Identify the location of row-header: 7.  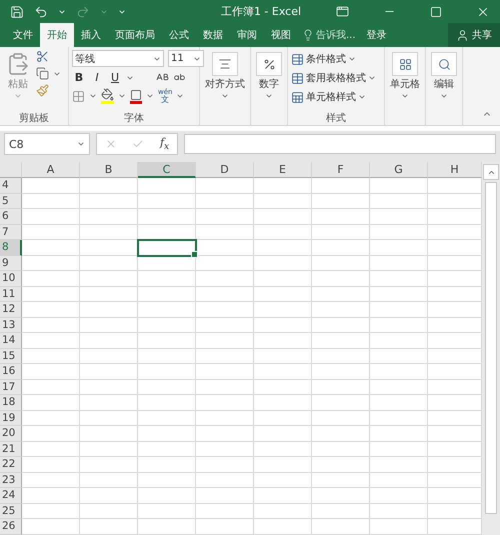
(11, 232).